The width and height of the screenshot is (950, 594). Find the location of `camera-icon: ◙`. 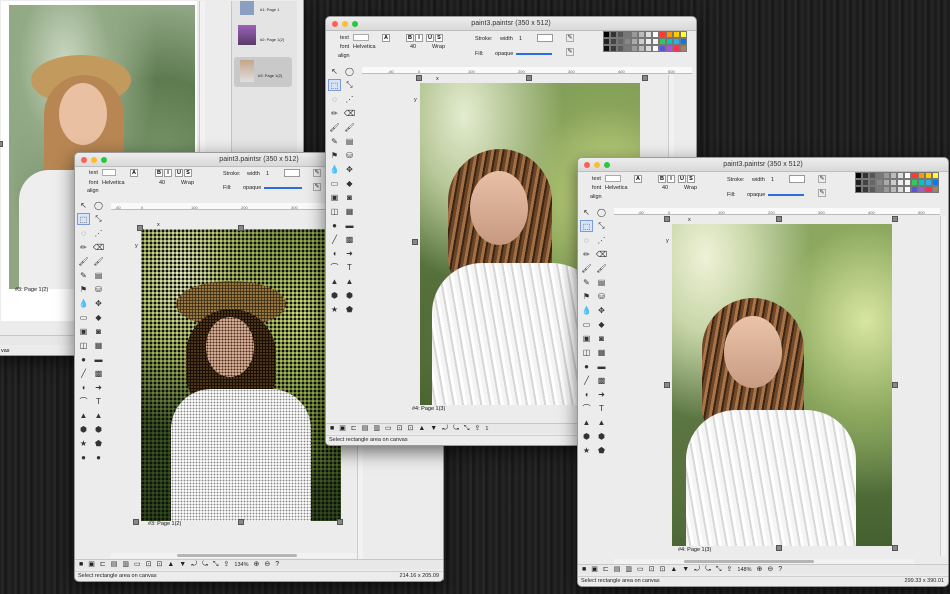

camera-icon: ◙ is located at coordinates (601, 338).